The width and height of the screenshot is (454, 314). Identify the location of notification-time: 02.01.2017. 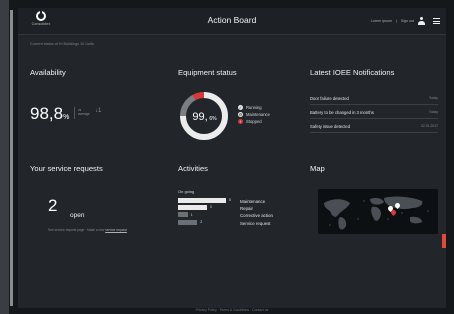
(429, 126).